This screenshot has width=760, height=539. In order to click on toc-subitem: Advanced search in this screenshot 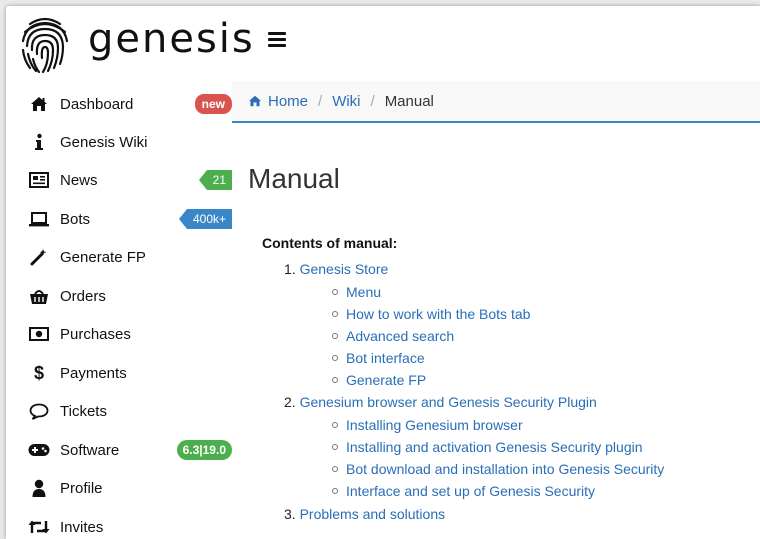, I will do `click(393, 336)`.